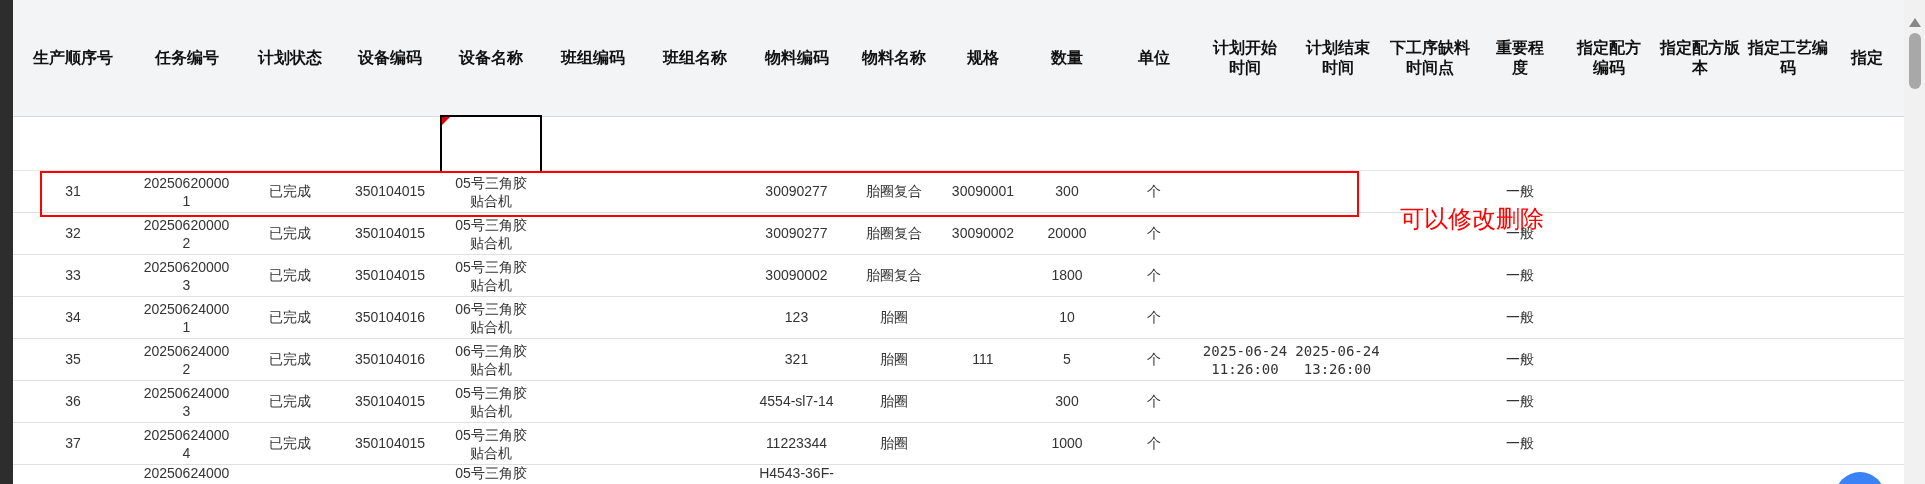  I want to click on table-cell-text: 123, so click(796, 317).